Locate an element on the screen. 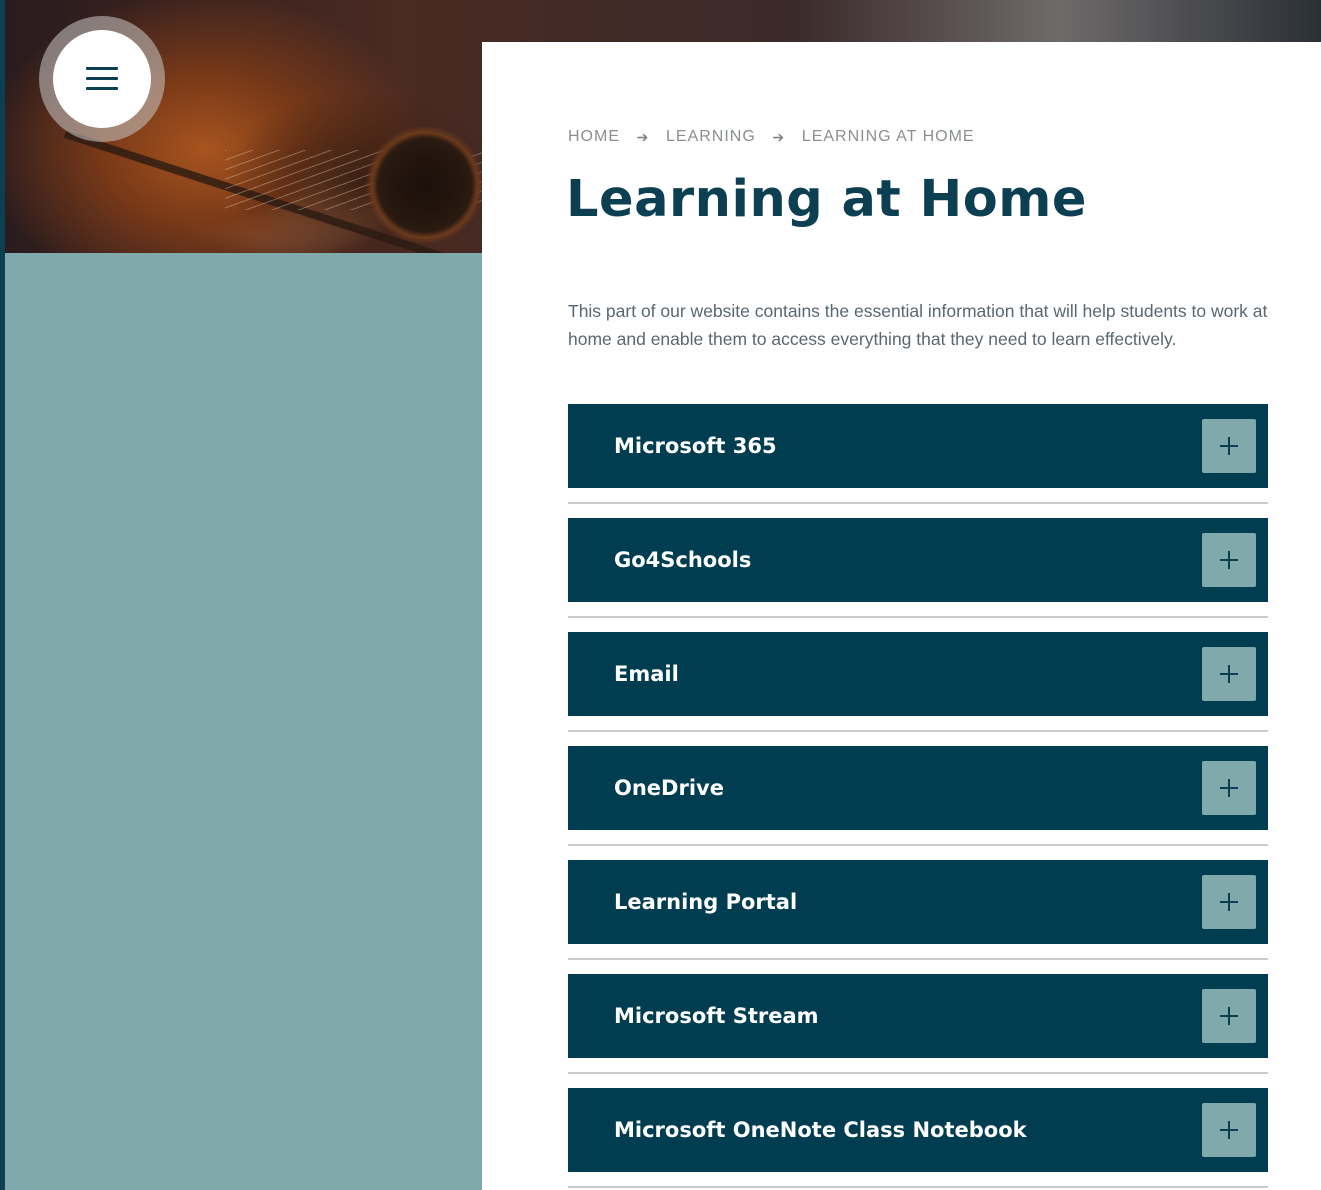 The height and width of the screenshot is (1190, 1321). accordion-header-microsoft-365: Microsoft 365 is located at coordinates (918, 446).